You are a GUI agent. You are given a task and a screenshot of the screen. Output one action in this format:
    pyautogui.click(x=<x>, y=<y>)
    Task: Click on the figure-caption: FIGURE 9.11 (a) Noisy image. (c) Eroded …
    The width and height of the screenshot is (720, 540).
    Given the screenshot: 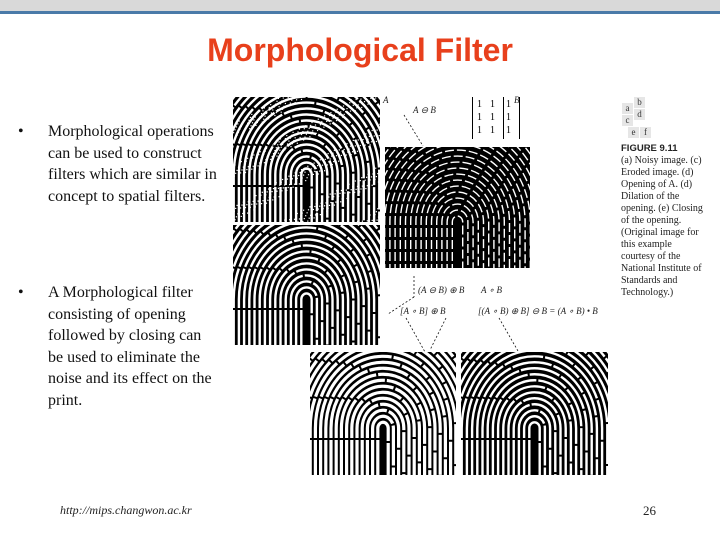 What is the action you would take?
    pyautogui.click(x=664, y=221)
    